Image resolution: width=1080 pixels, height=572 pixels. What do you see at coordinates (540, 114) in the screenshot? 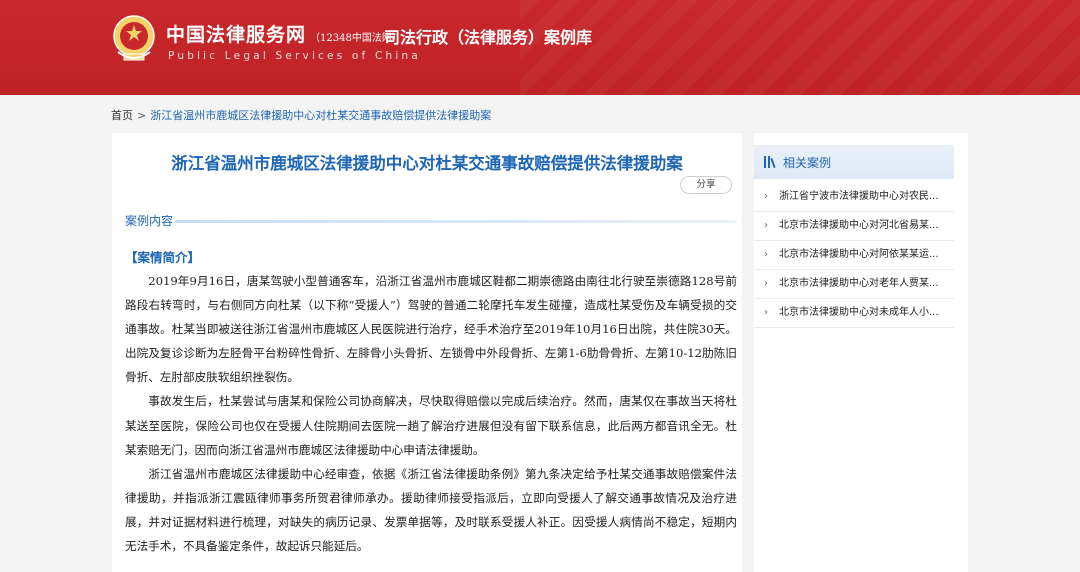
I see `breadcrumb-bar: 首页 > 浙江省温州市鹿城区法律援助中心对杜某交通事故赔偿提供法律援助案` at bounding box center [540, 114].